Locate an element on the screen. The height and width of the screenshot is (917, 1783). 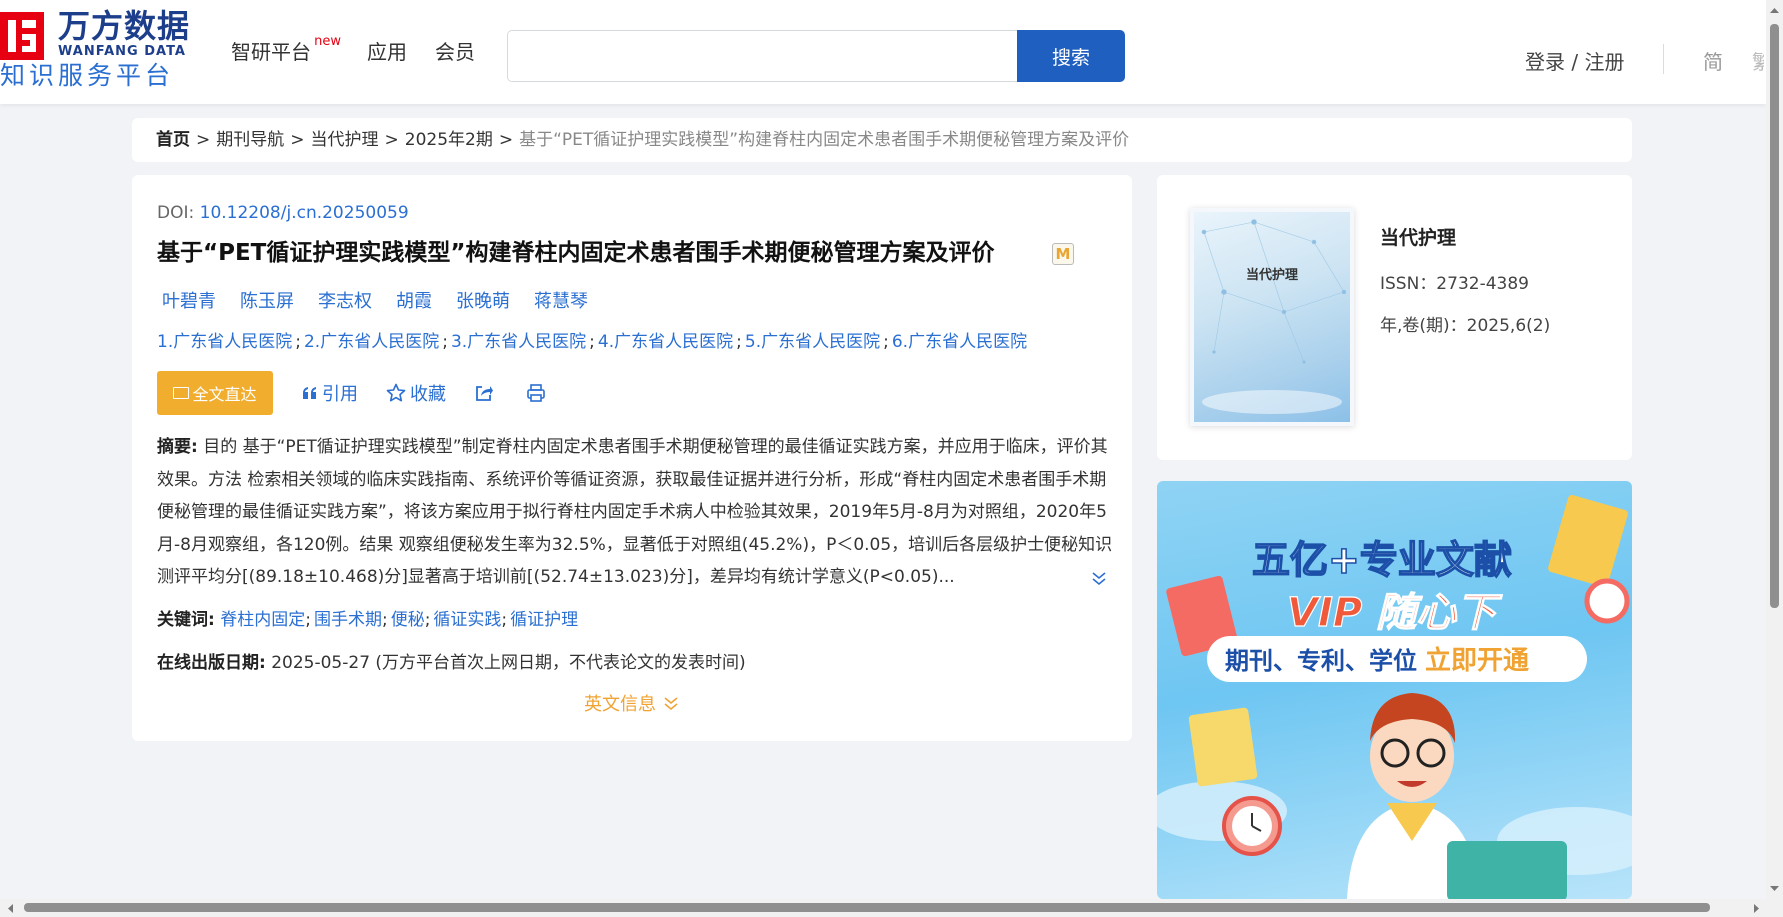
affiliation-link: 5.广东省人民医院 is located at coordinates (812, 342).